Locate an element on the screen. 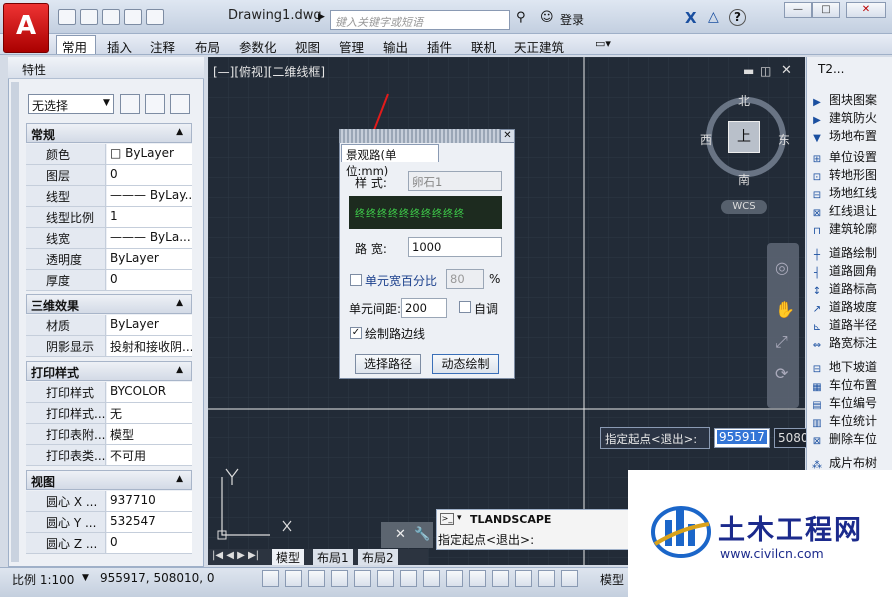 The width and height of the screenshot is (892, 597). tab-nav-arrows: |◀ ◀ ▶ ▶| is located at coordinates (235, 555).